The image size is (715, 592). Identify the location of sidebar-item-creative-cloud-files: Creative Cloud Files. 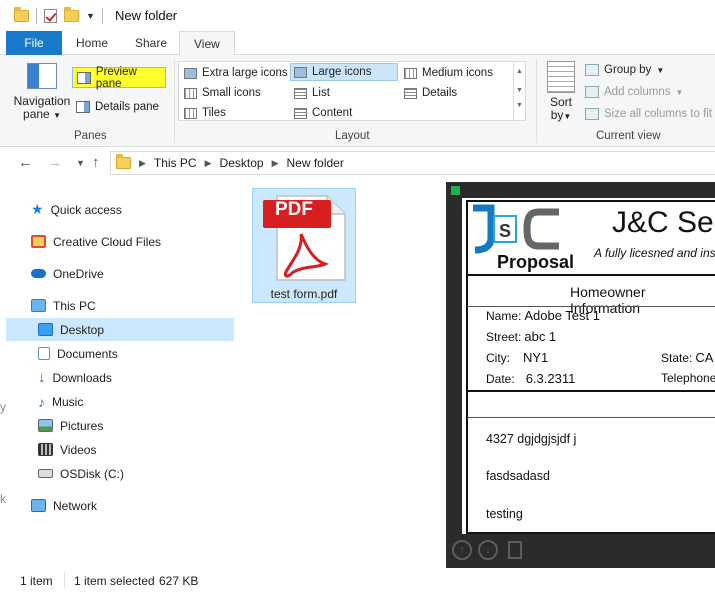
(120, 241).